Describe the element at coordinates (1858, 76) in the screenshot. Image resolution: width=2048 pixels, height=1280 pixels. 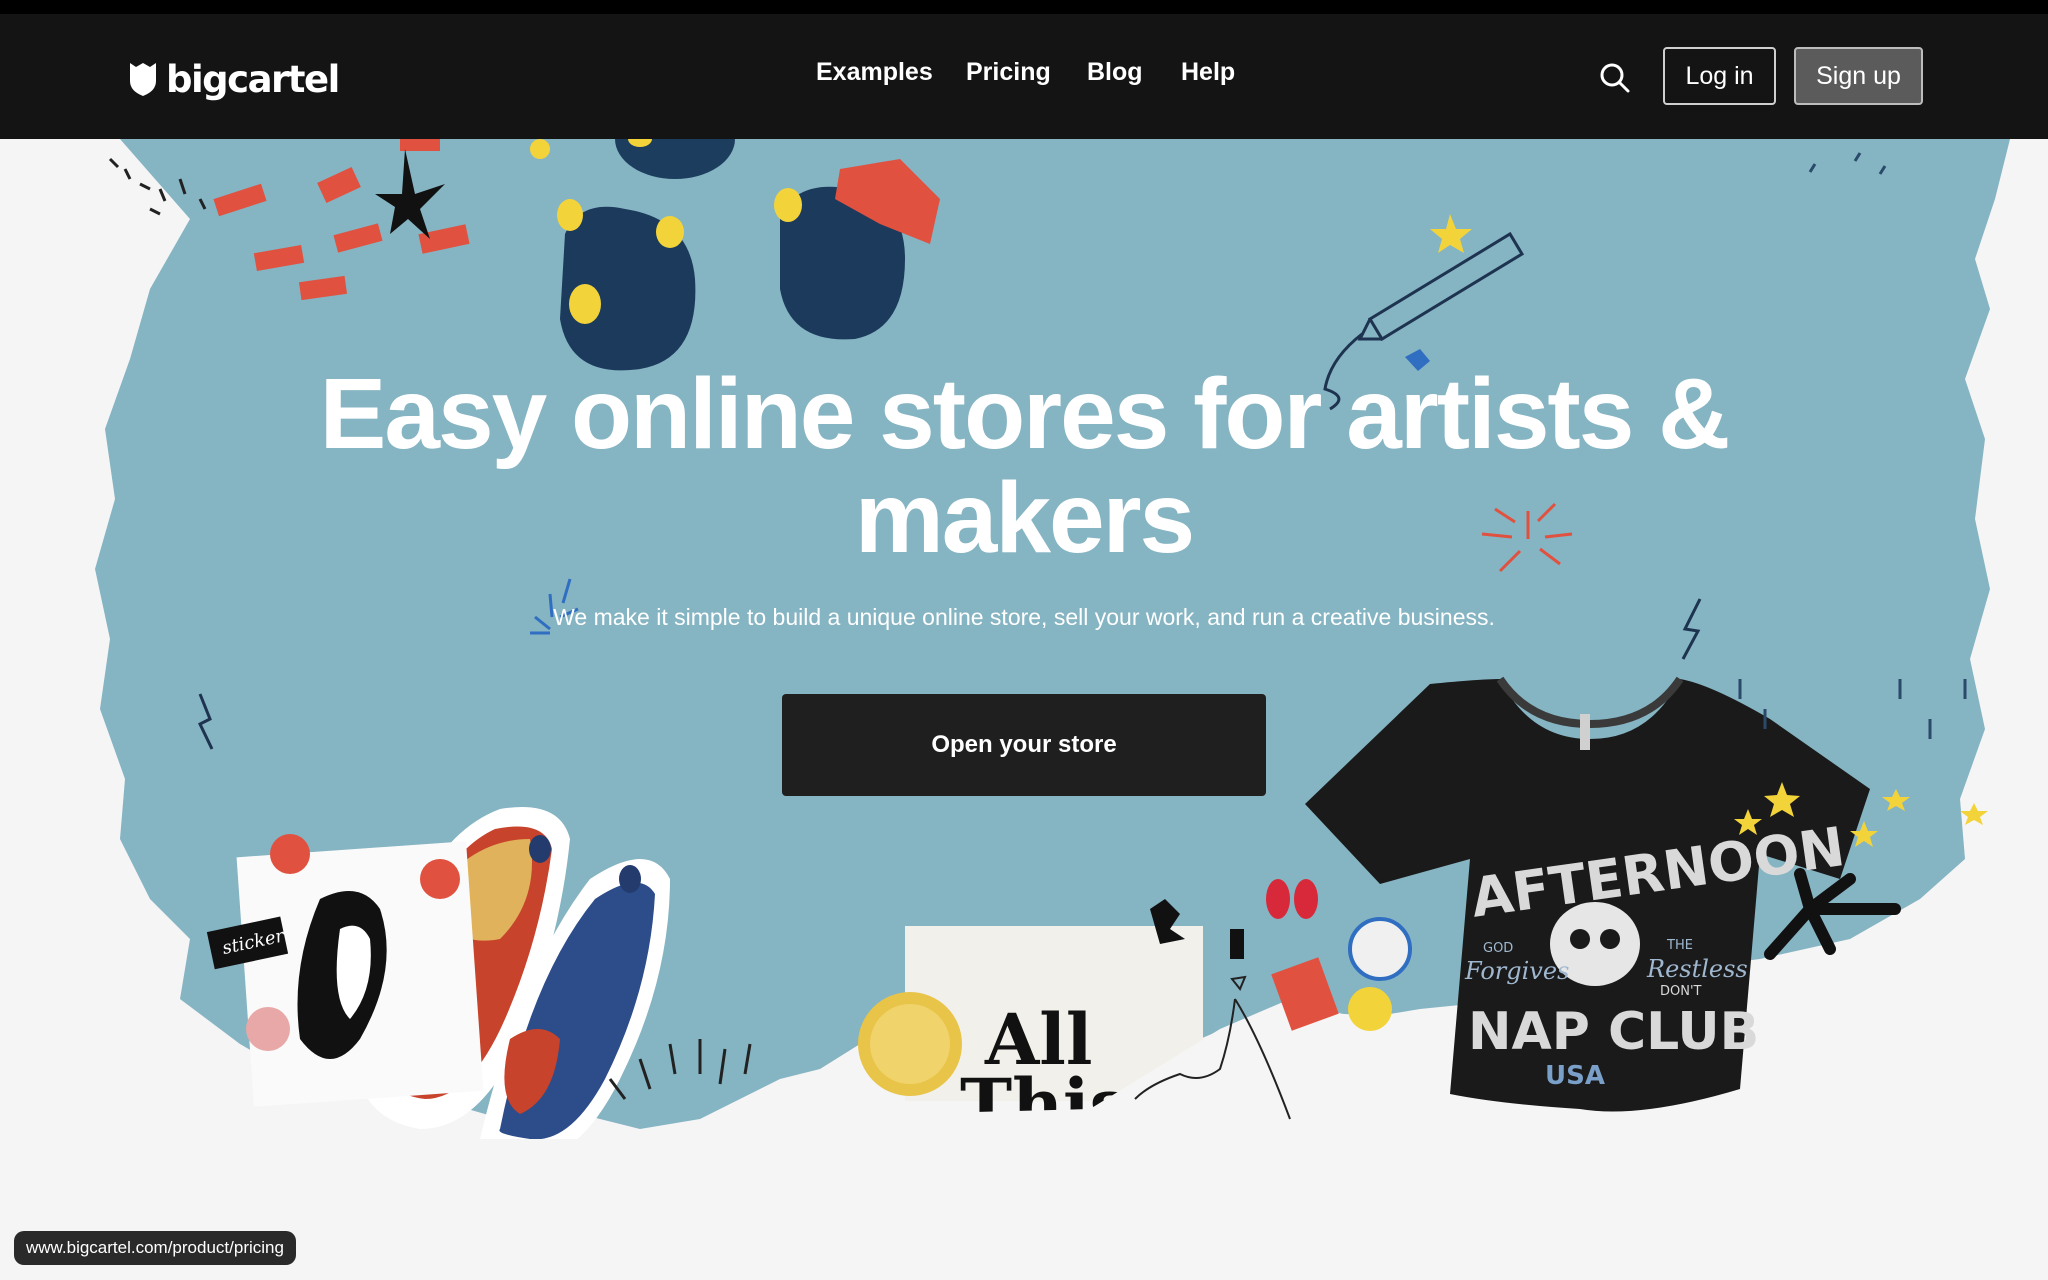
I see `signup-button: Sign up` at that location.